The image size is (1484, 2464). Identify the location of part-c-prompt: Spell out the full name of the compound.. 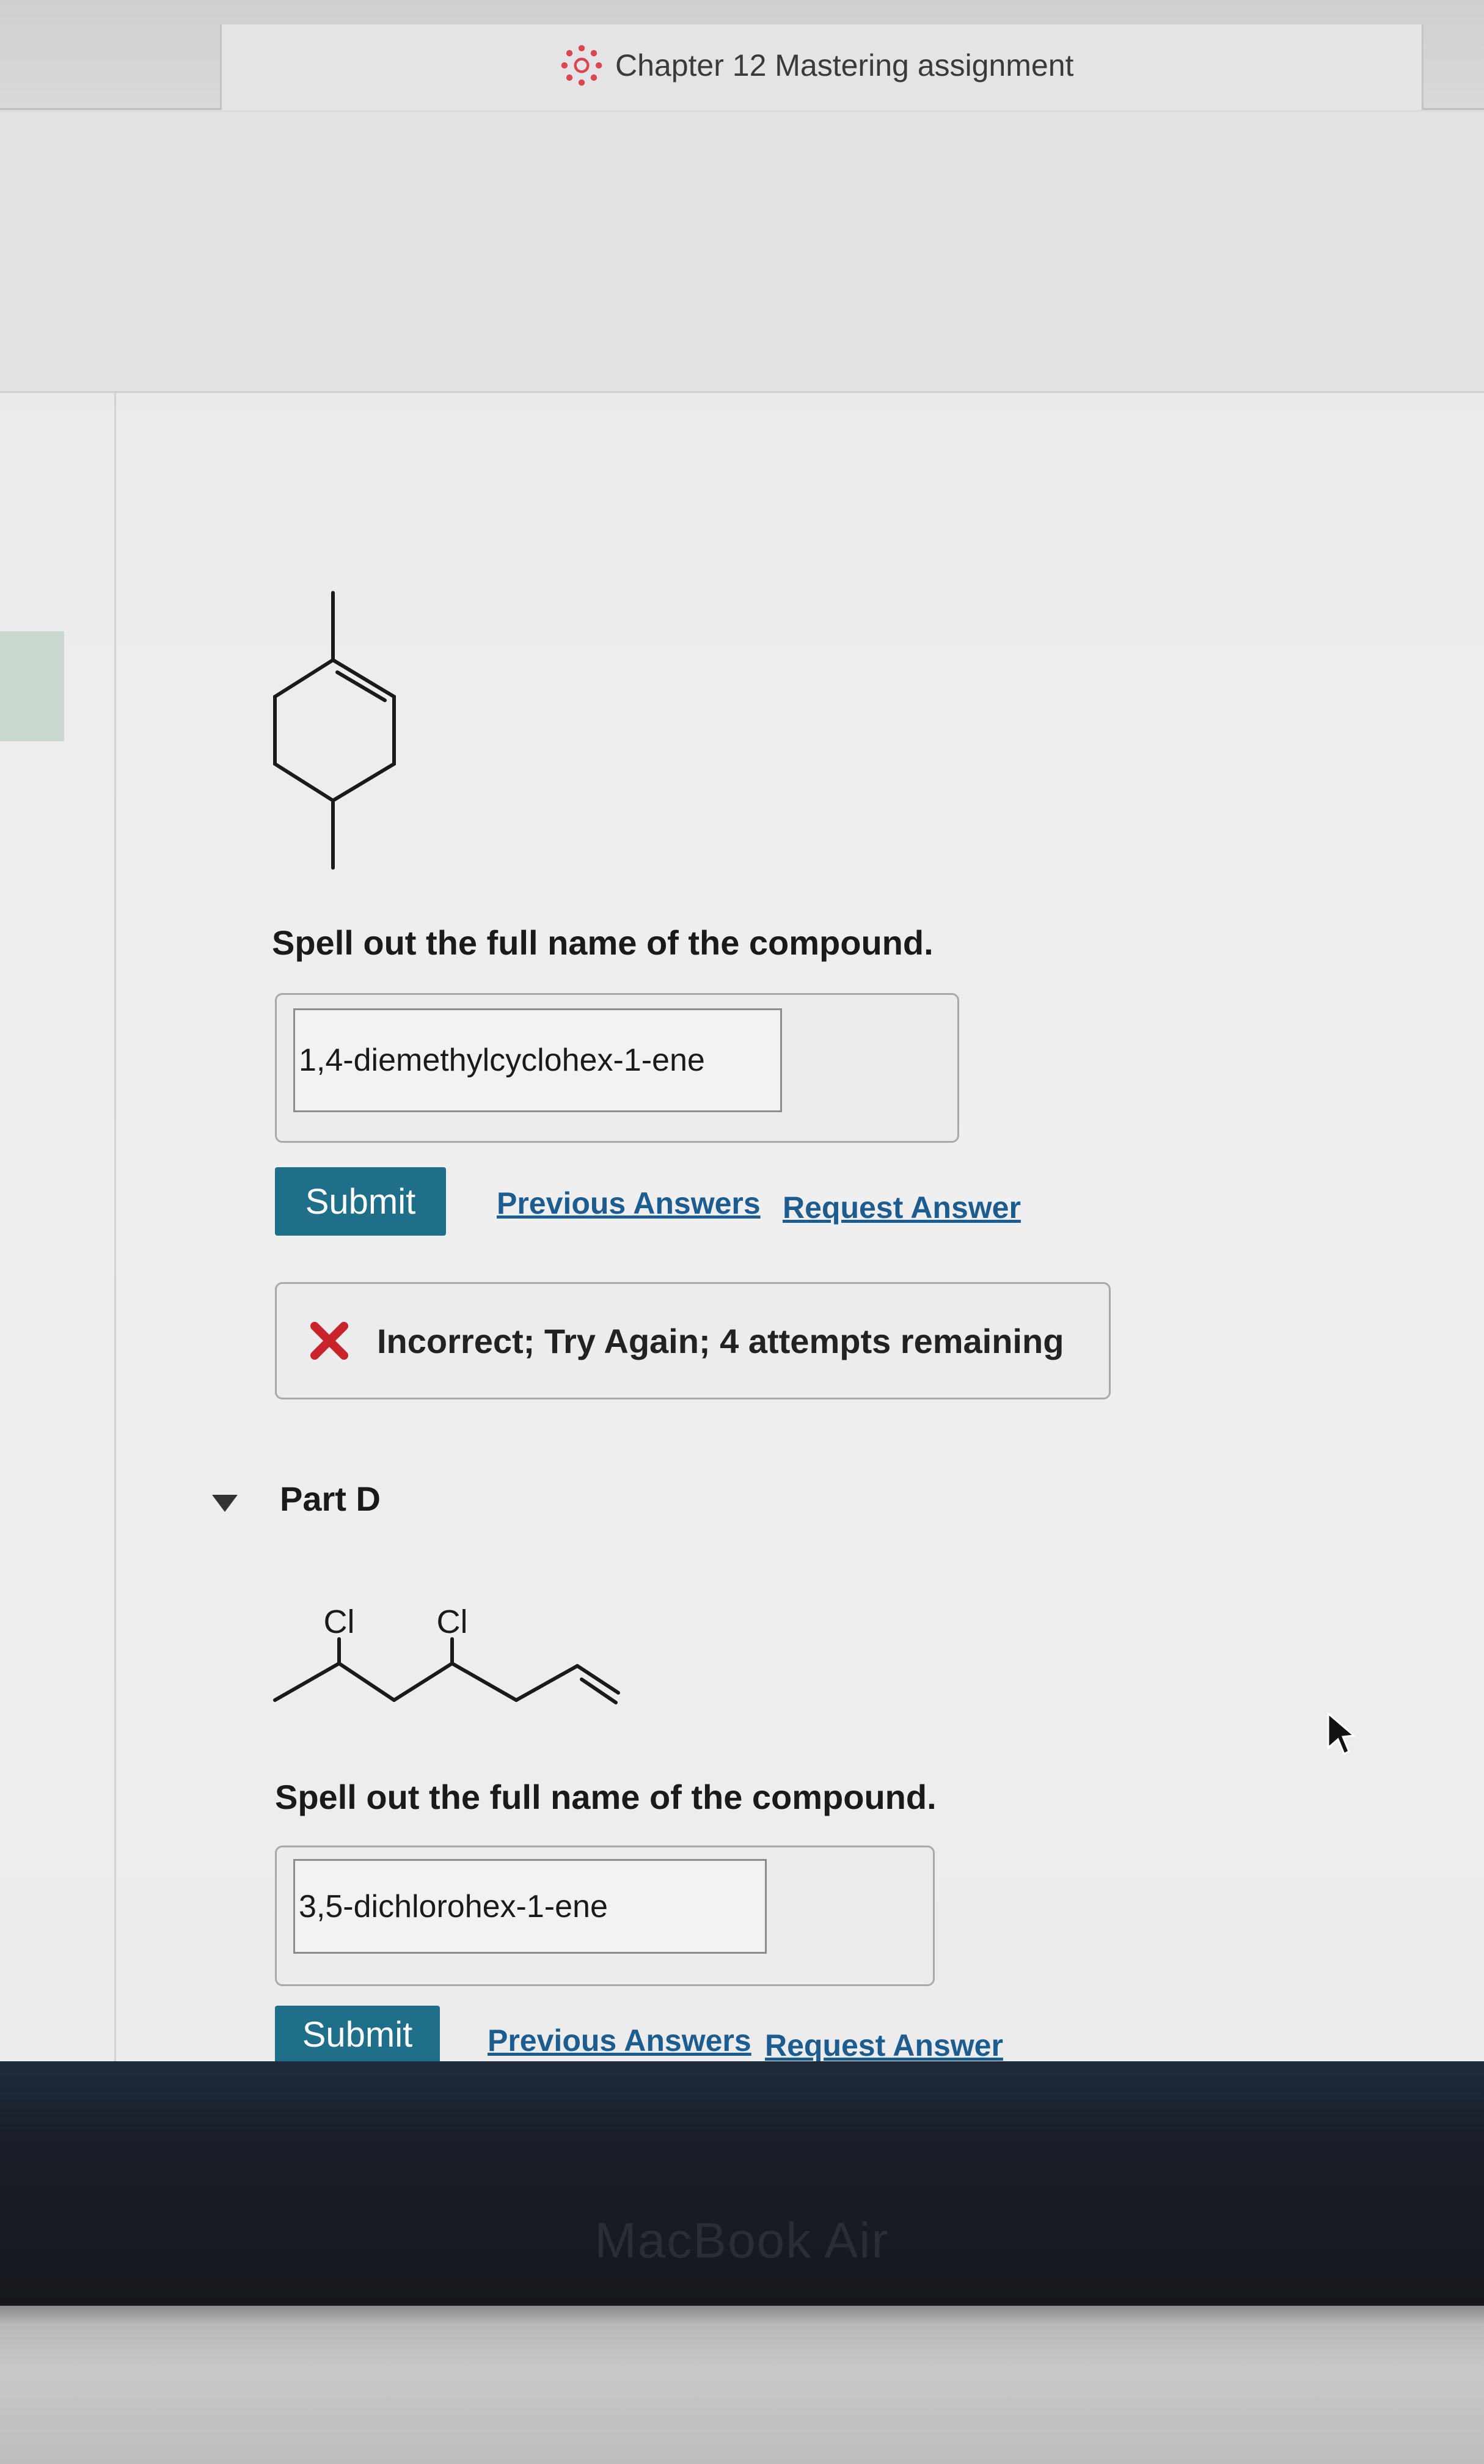
(603, 943).